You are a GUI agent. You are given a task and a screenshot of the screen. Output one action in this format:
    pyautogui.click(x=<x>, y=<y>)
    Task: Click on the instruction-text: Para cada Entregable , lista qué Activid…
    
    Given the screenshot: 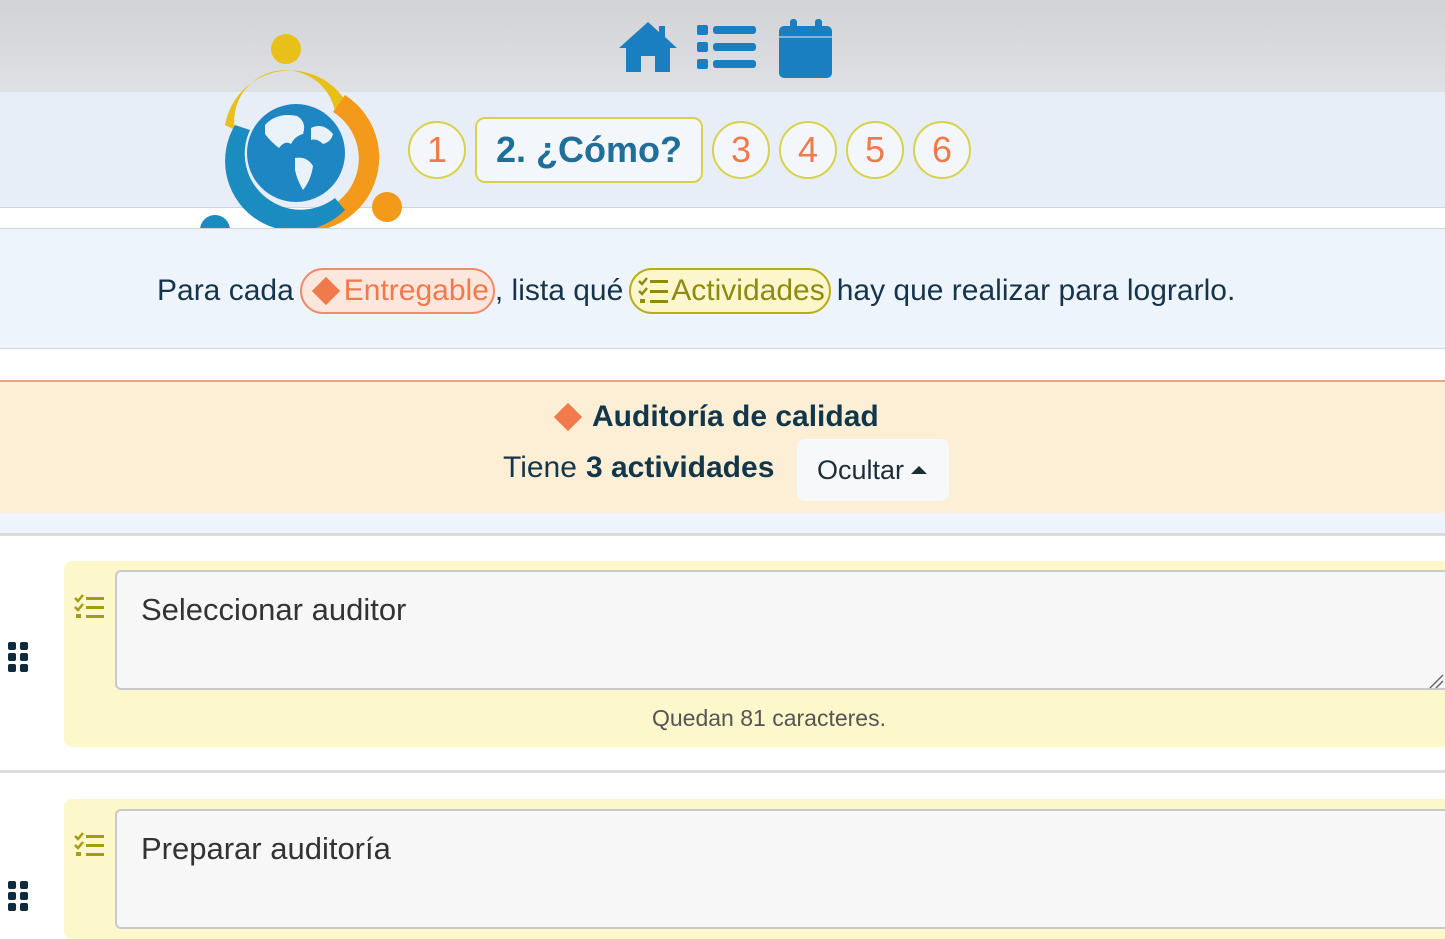 What is the action you would take?
    pyautogui.click(x=696, y=291)
    